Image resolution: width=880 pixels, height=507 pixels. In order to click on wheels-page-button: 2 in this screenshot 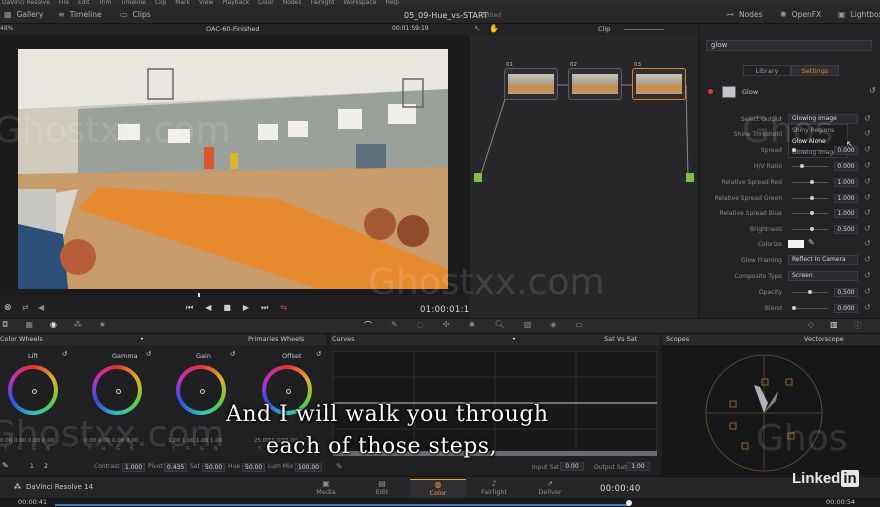, I will do `click(46, 466)`.